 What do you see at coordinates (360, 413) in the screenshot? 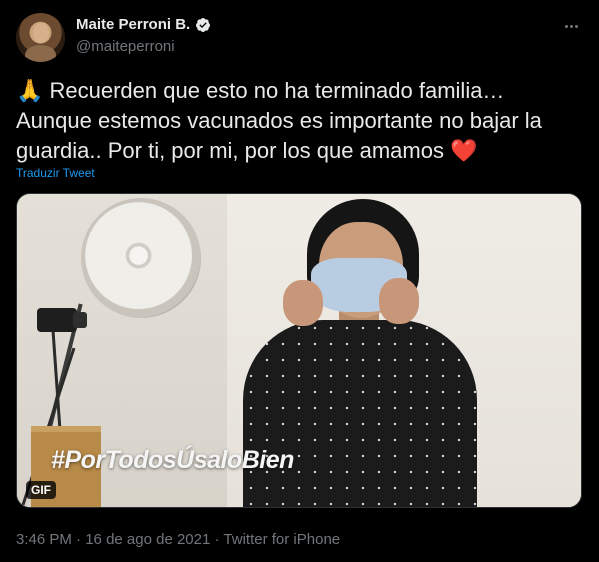
I see `woman-shirt` at bounding box center [360, 413].